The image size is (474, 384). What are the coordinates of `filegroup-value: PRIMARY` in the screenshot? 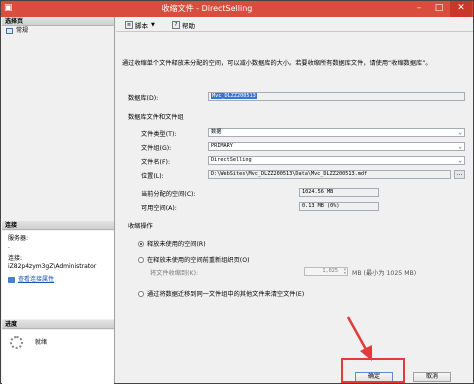 It's located at (222, 146).